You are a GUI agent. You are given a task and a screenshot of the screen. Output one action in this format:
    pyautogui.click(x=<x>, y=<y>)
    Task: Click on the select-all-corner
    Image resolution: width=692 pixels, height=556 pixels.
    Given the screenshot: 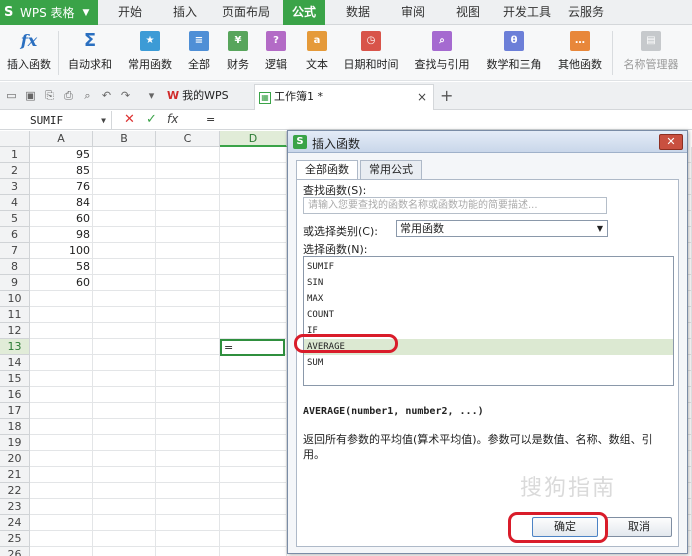 What is the action you would take?
    pyautogui.click(x=15, y=139)
    